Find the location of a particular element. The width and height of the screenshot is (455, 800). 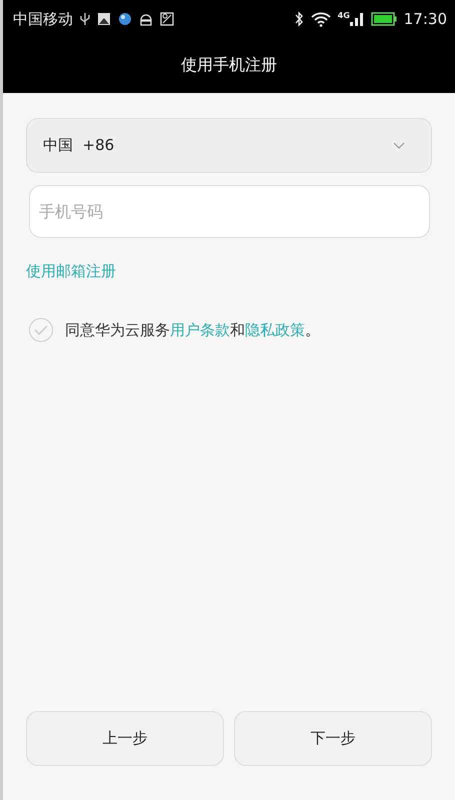

usb-icon is located at coordinates (85, 19).